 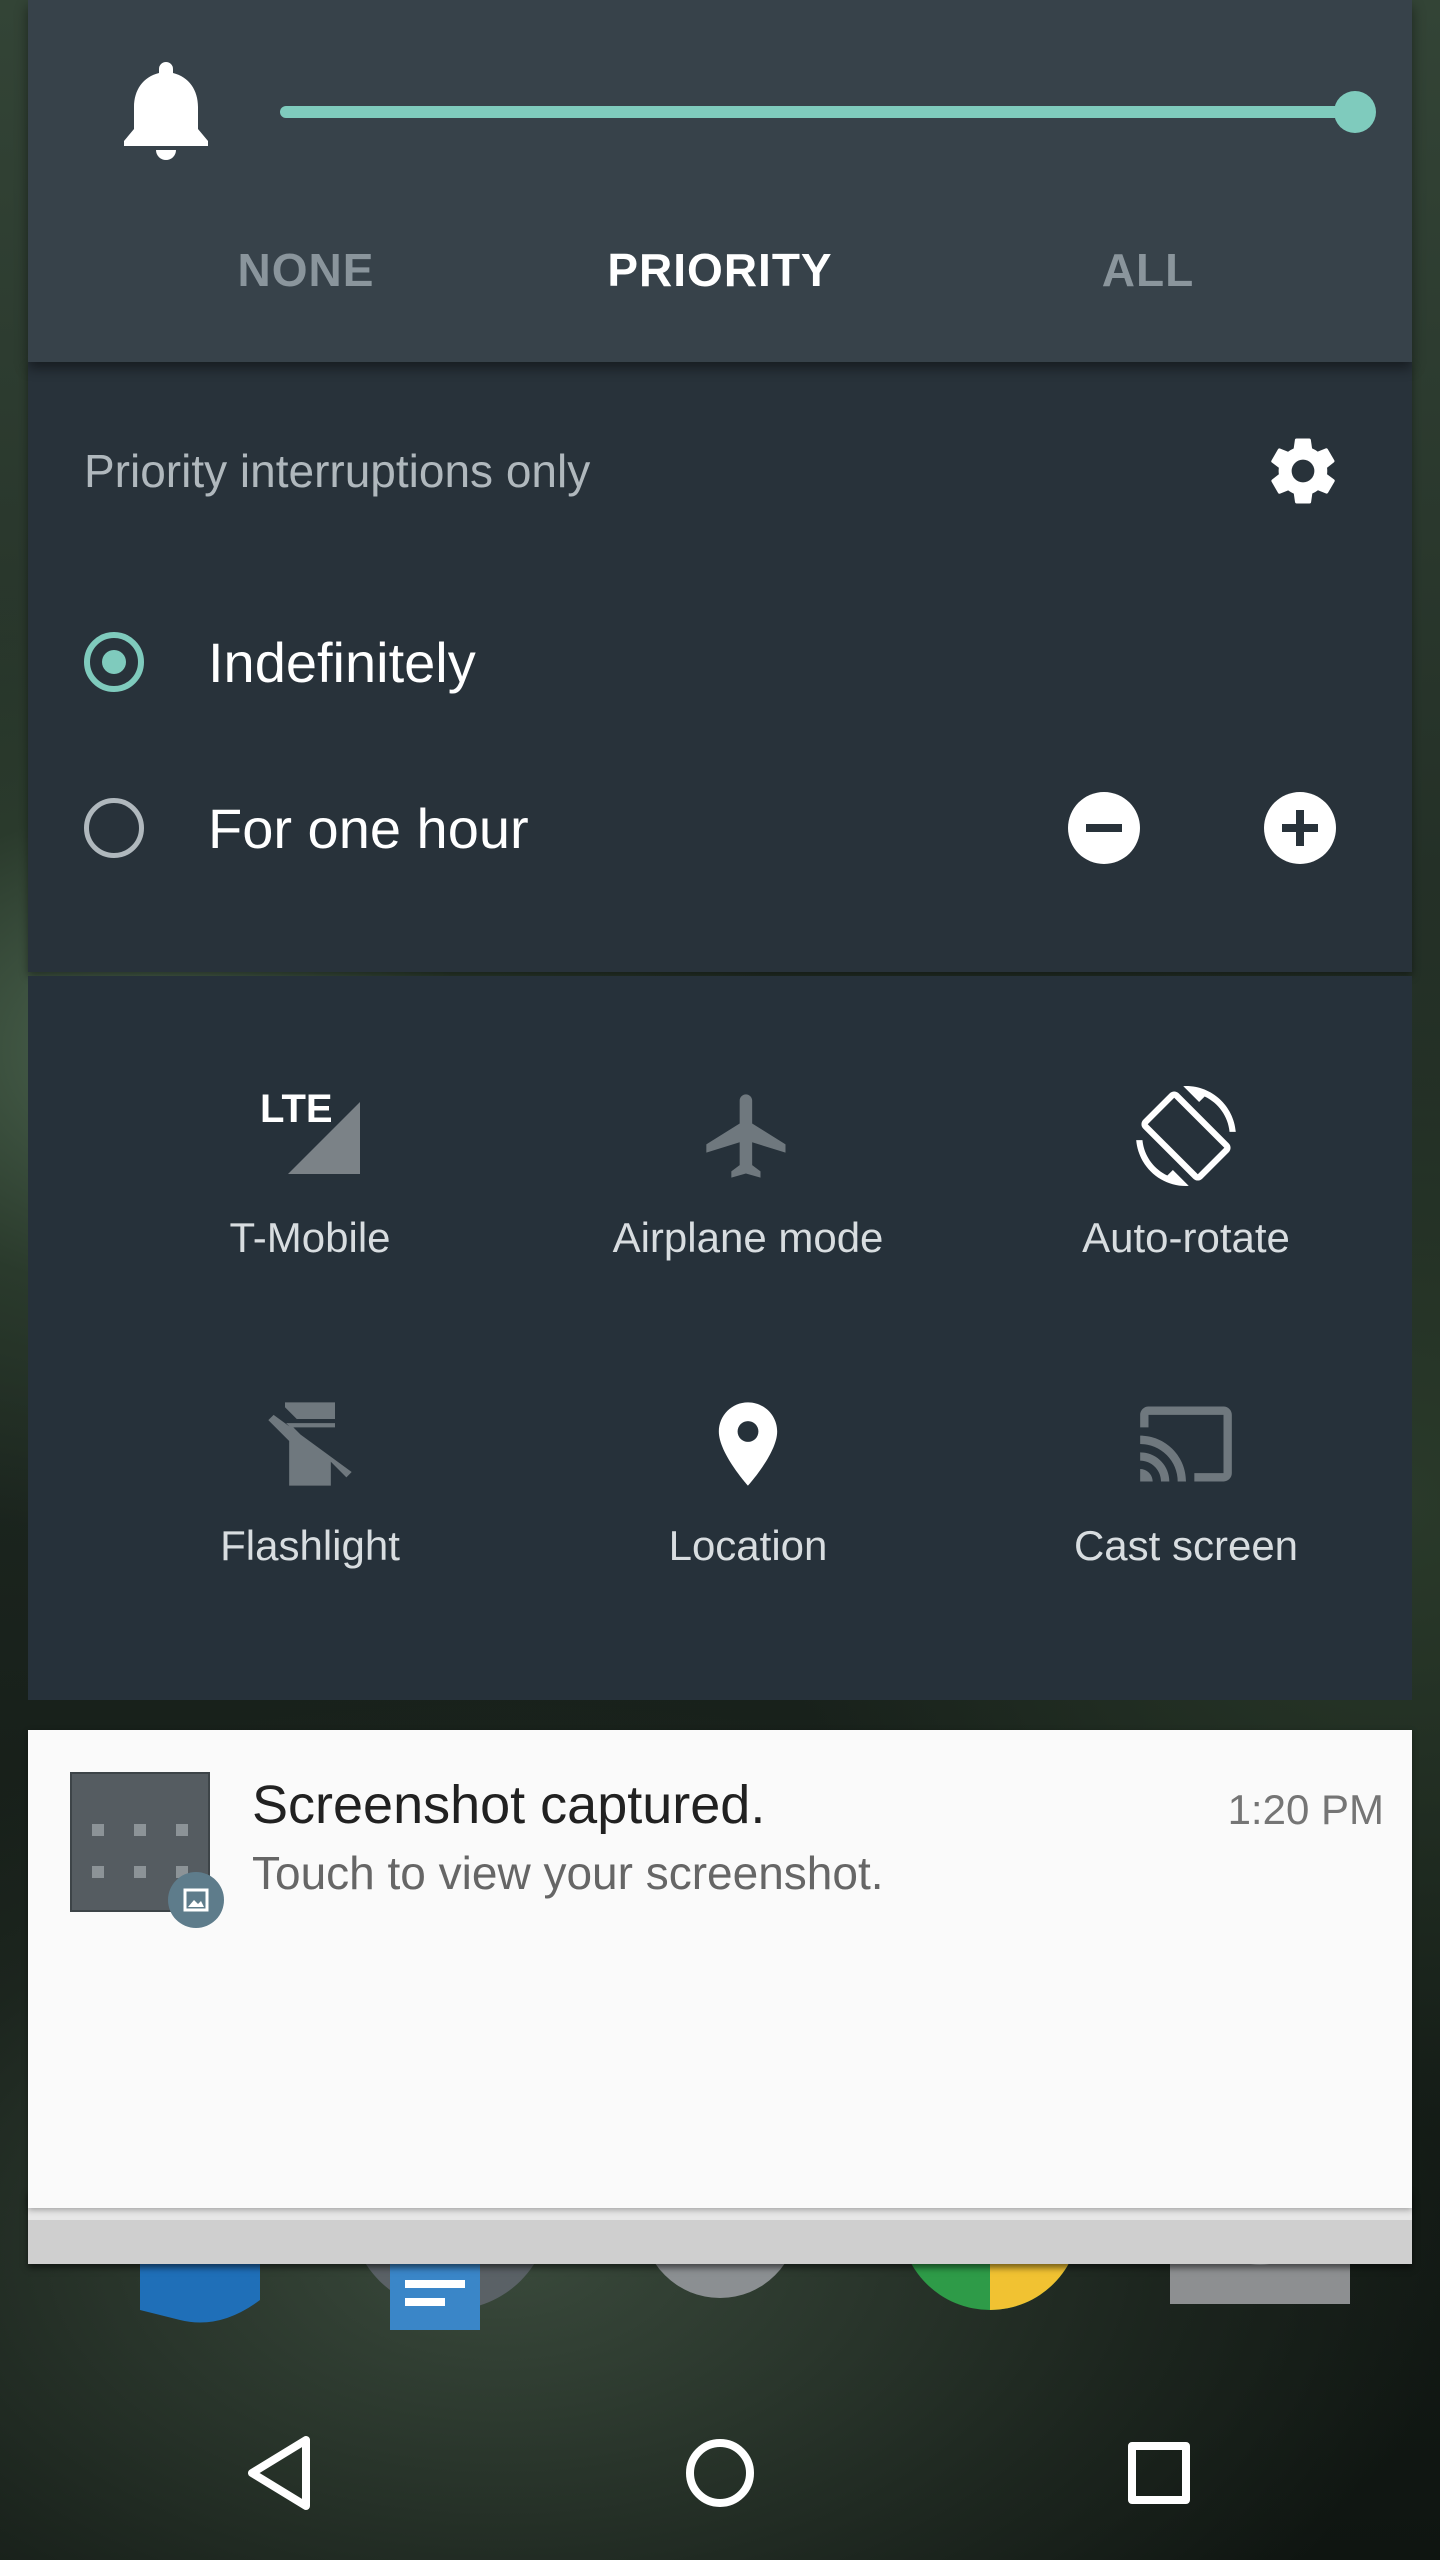 What do you see at coordinates (296, 1109) in the screenshot?
I see `lte-badge: LTE` at bounding box center [296, 1109].